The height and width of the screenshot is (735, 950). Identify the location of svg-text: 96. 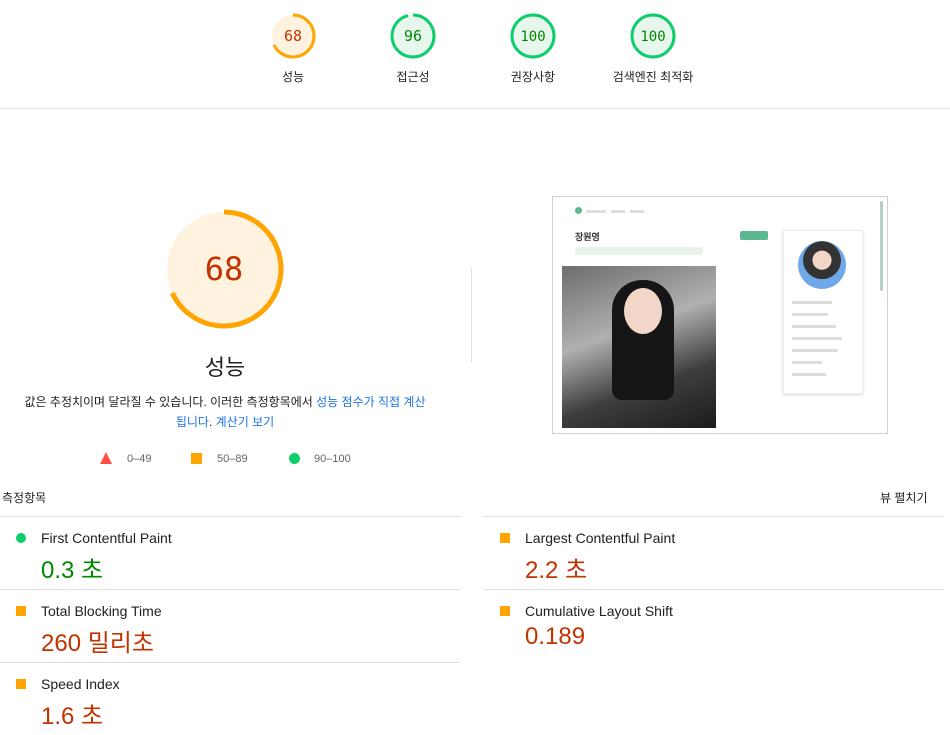
(413, 36).